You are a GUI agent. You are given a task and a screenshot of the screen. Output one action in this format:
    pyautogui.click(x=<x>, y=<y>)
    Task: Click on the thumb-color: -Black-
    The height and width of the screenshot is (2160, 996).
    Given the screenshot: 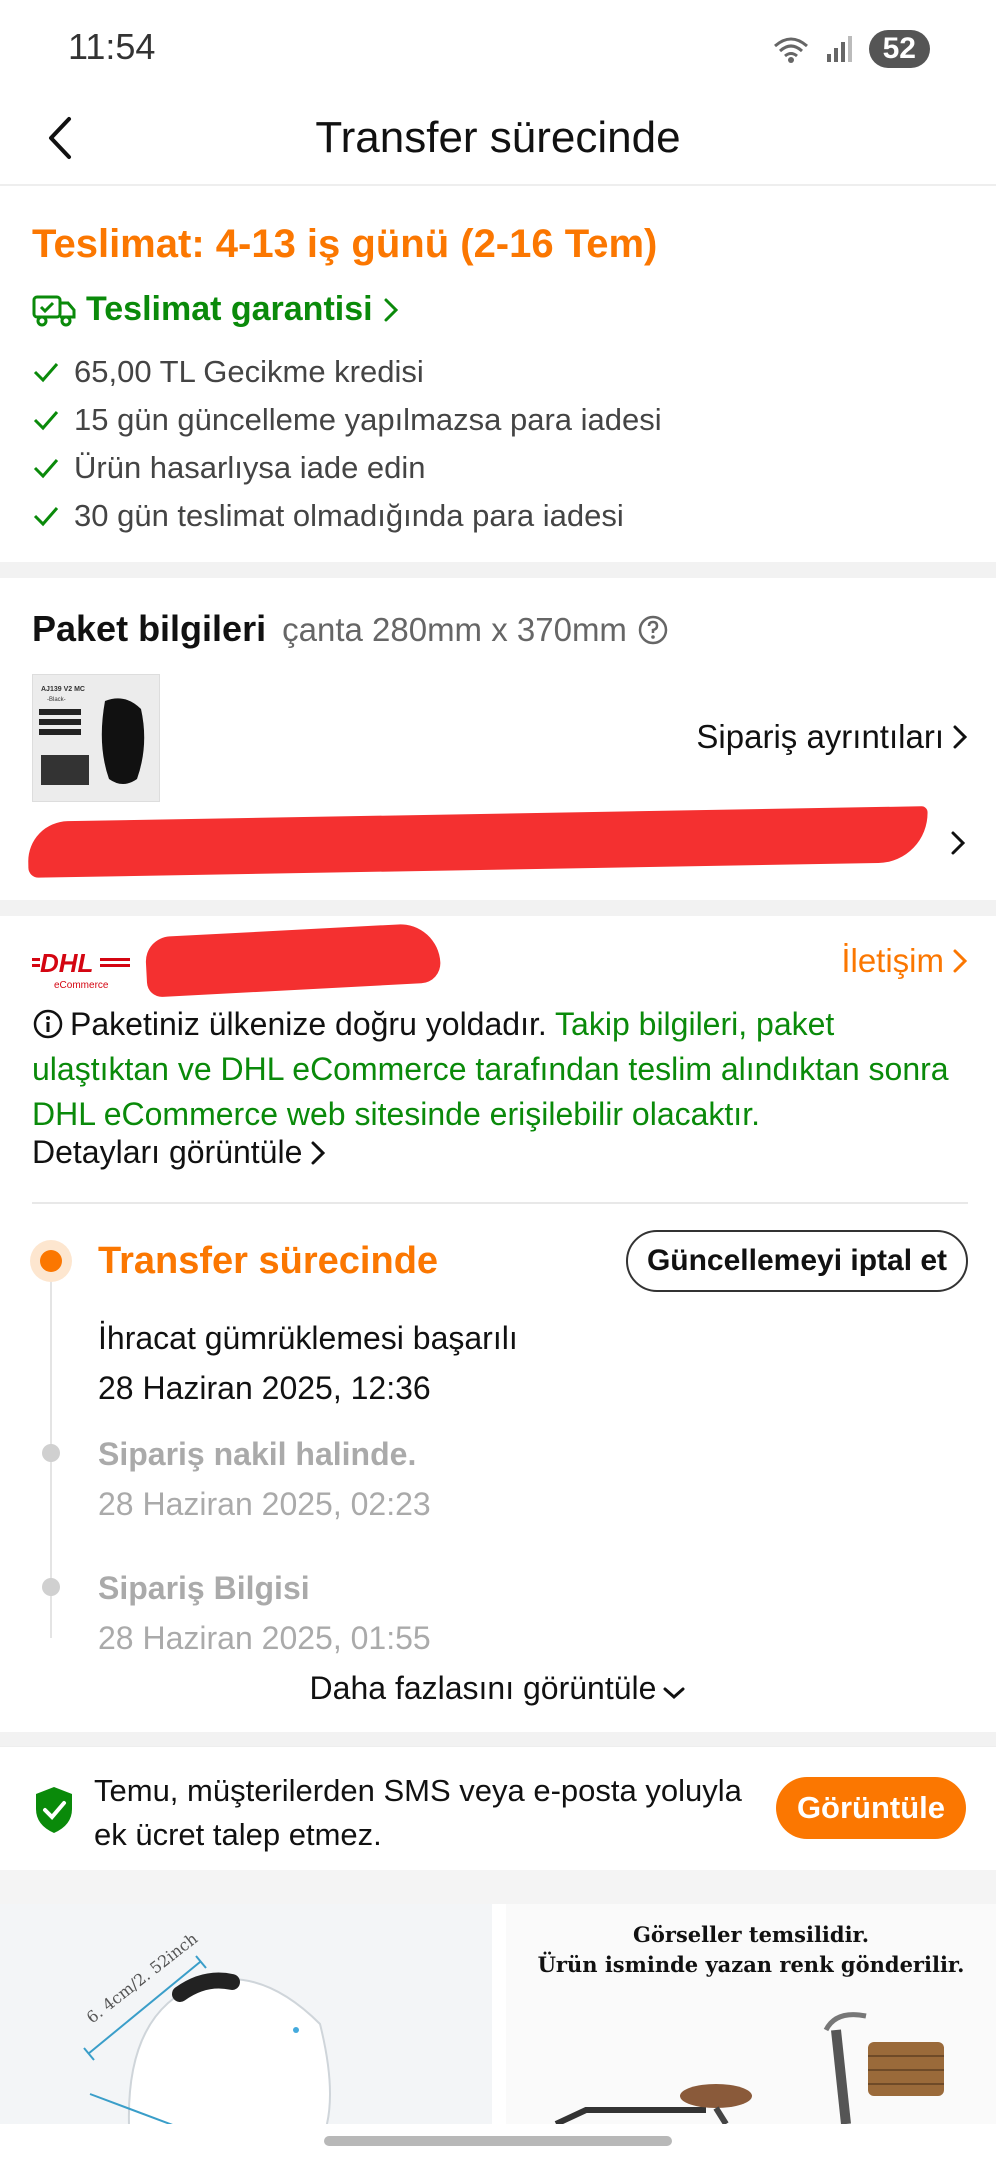 What is the action you would take?
    pyautogui.click(x=56, y=700)
    